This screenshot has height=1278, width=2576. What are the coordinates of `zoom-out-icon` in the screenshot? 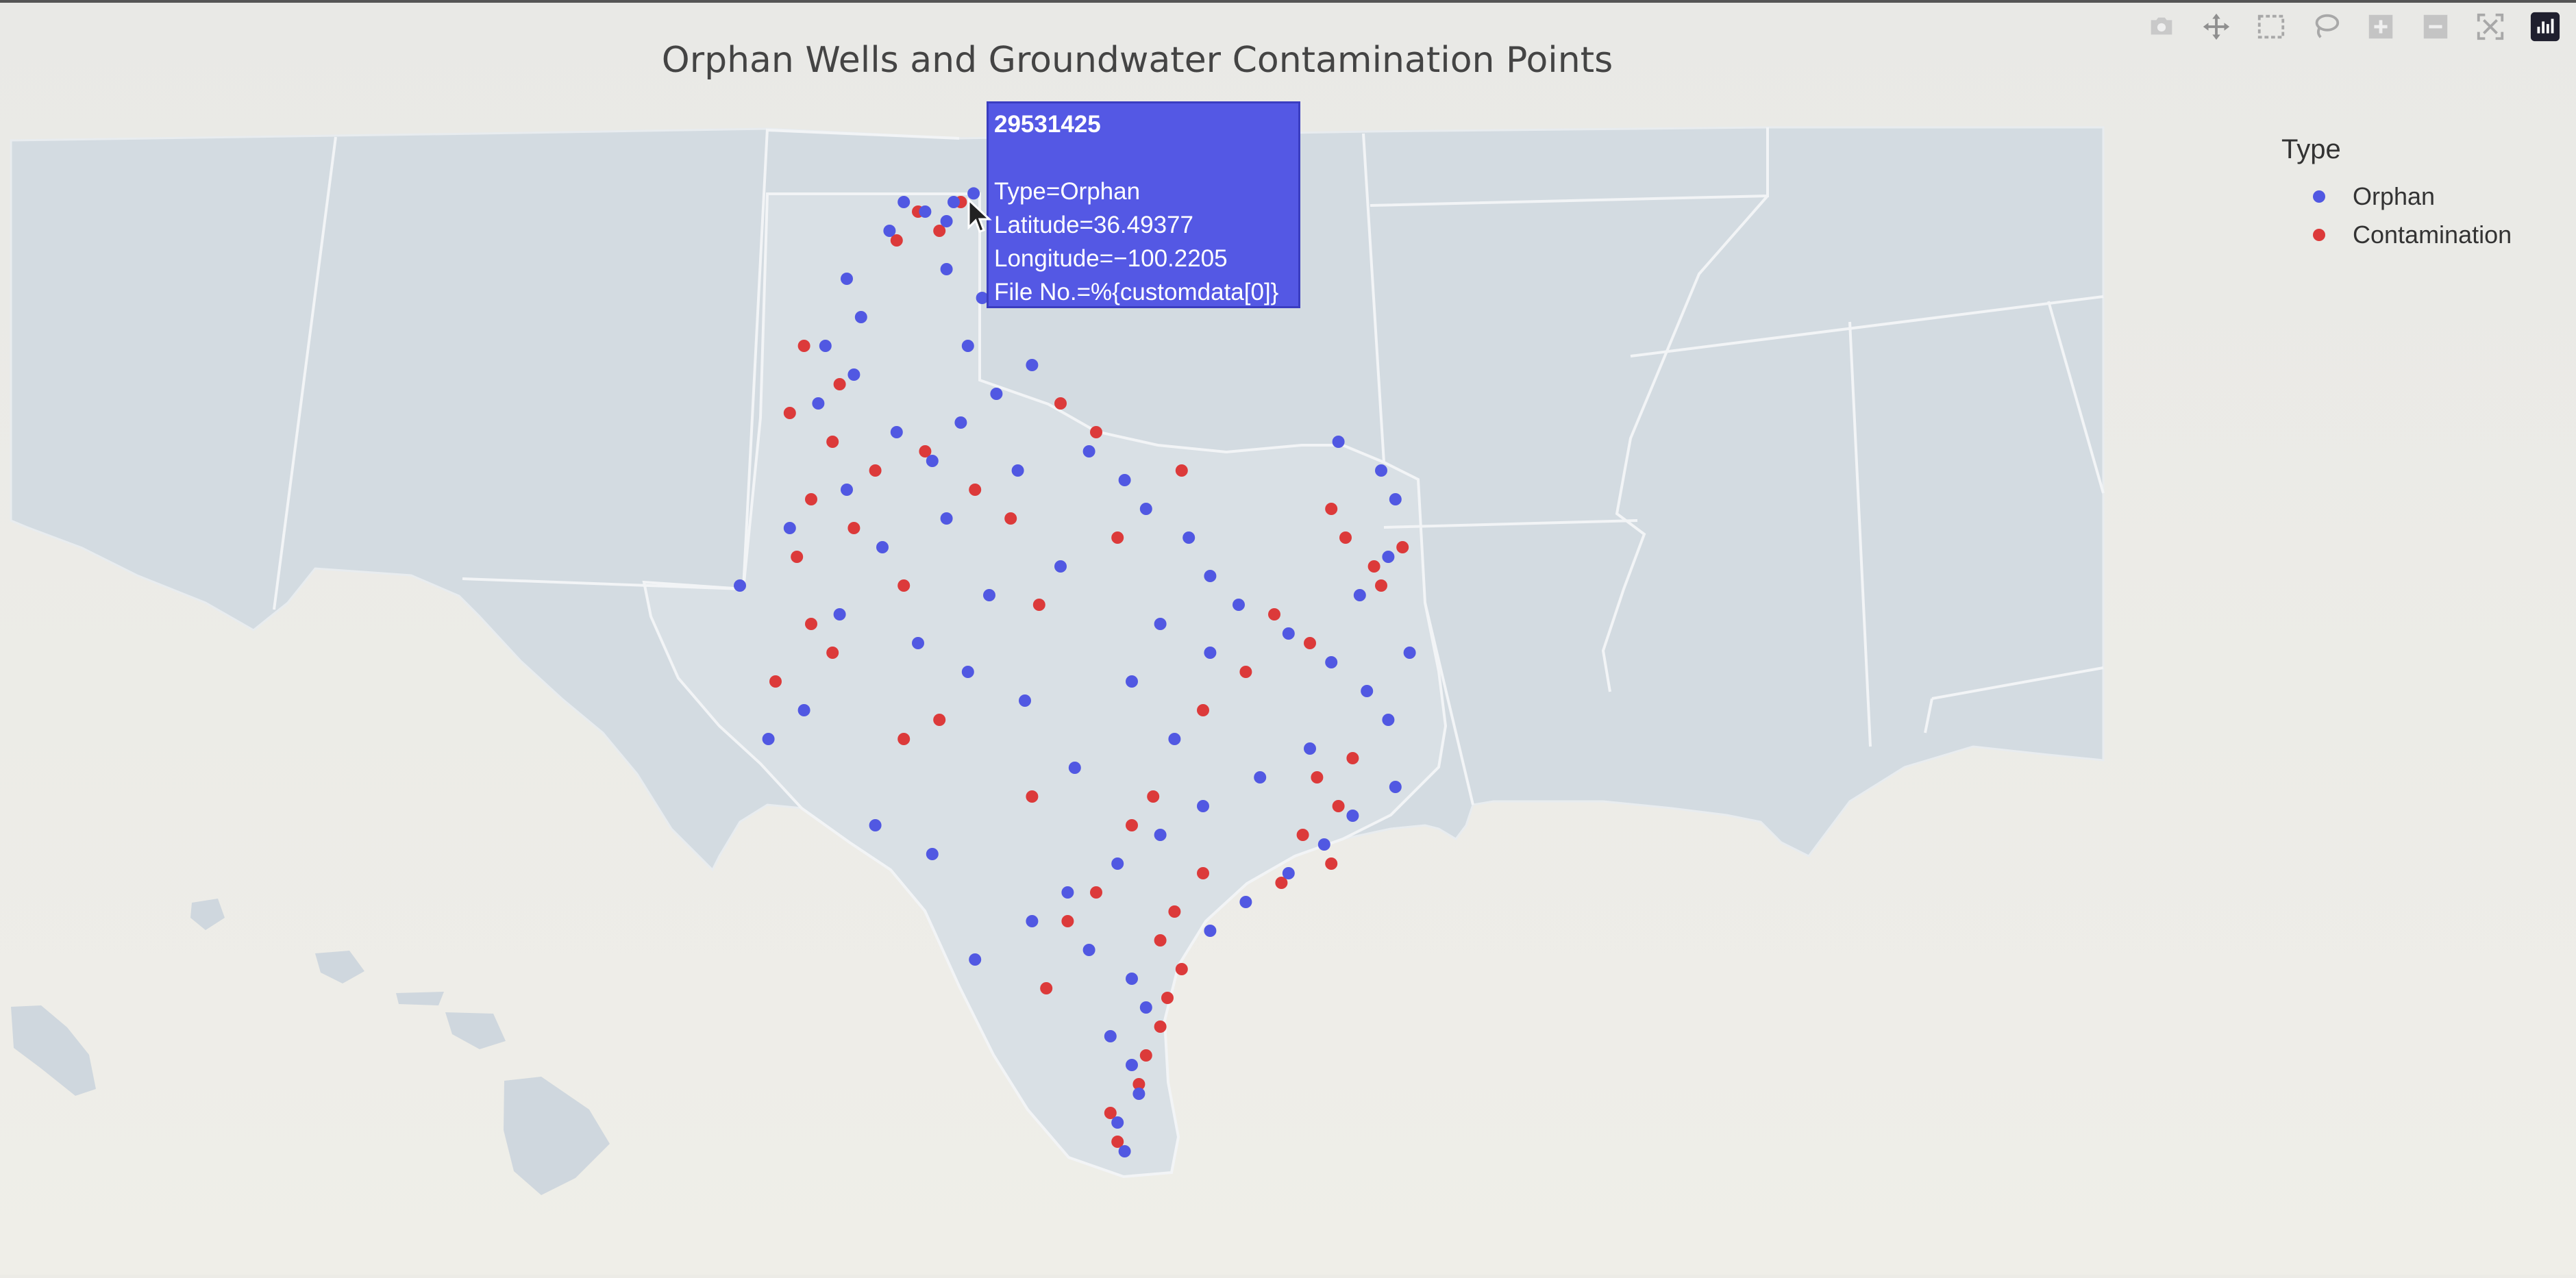 It's located at (2435, 27).